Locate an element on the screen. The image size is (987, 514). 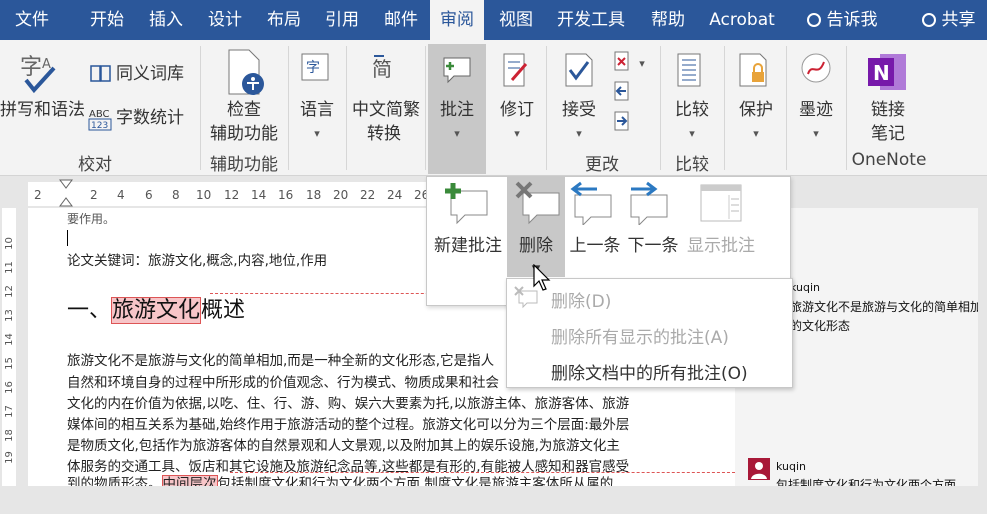
ink-button: 墨迹 is located at coordinates (816, 110).